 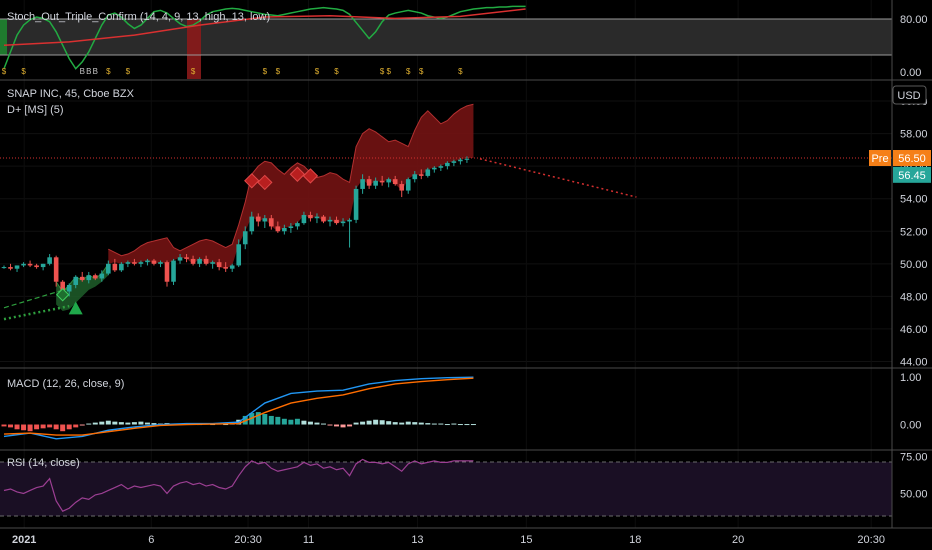 I want to click on support-dotted-line, so click(x=36, y=312).